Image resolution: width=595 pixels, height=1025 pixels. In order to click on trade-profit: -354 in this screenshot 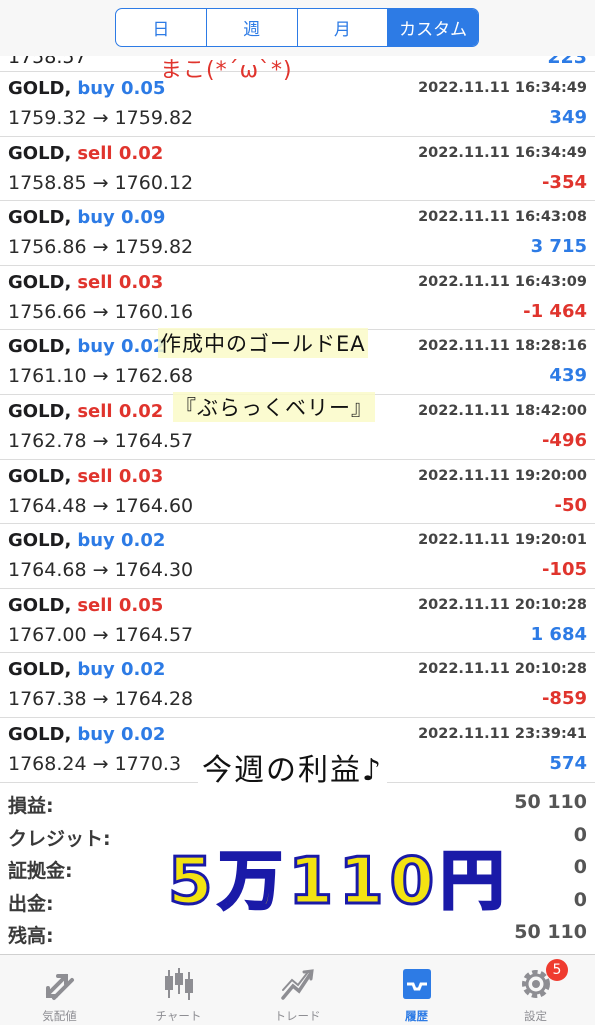, I will do `click(564, 182)`.